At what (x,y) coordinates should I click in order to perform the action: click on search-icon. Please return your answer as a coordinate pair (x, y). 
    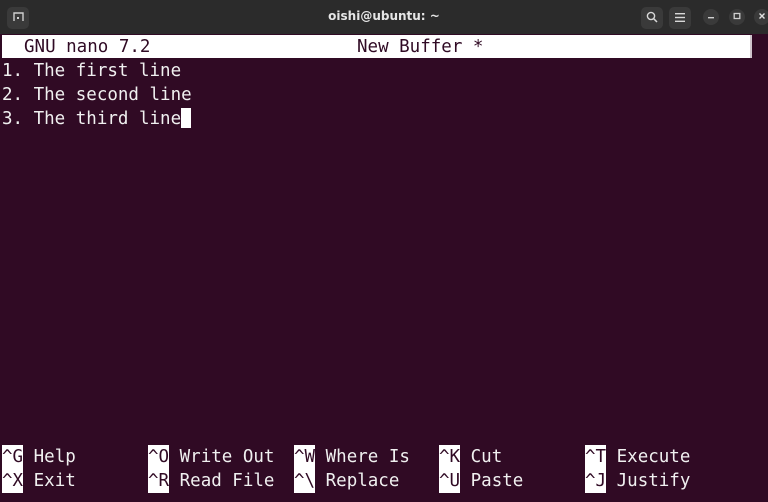
    Looking at the image, I should click on (652, 18).